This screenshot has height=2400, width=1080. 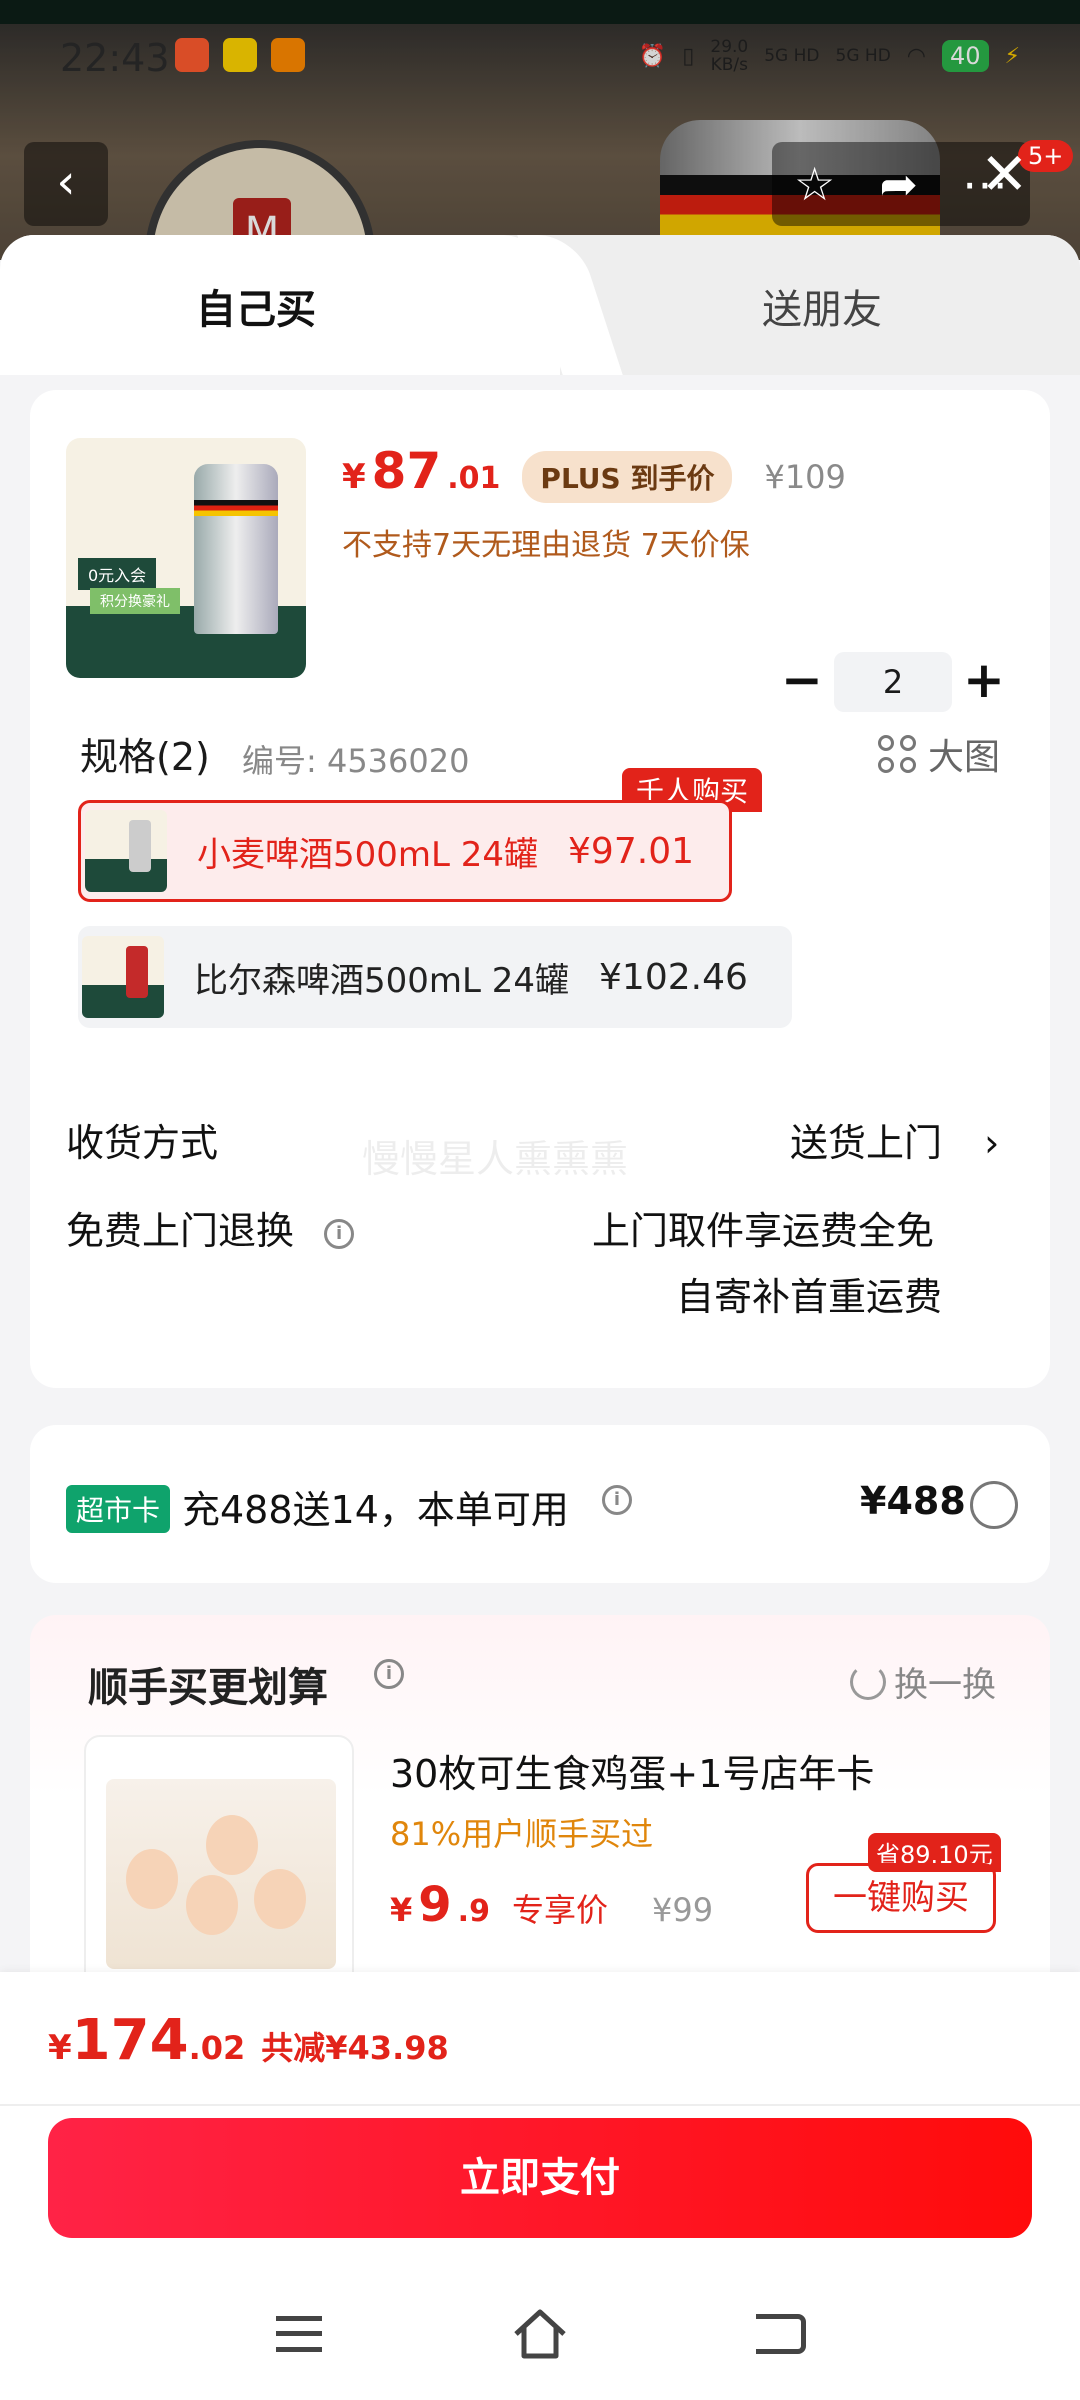 I want to click on quantity-input: 2, so click(x=893, y=682).